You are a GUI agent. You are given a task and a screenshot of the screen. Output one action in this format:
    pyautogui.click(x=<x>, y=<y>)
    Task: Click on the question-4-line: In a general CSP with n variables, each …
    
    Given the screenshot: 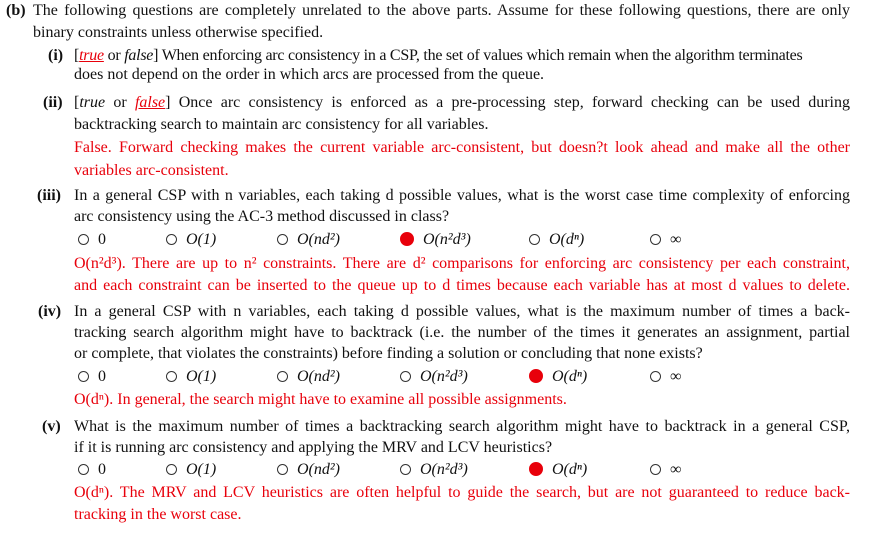 What is the action you would take?
    pyautogui.click(x=462, y=311)
    